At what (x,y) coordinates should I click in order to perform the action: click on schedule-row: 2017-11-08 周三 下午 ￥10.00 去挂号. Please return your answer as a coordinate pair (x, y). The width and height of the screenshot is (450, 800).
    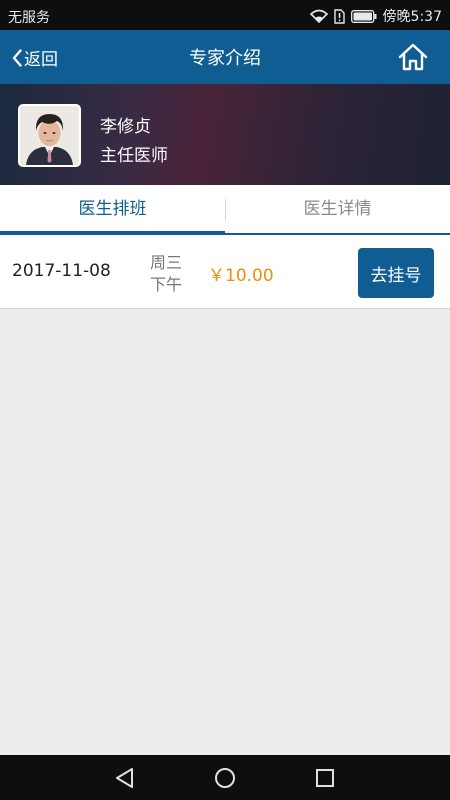
    Looking at the image, I should click on (225, 272).